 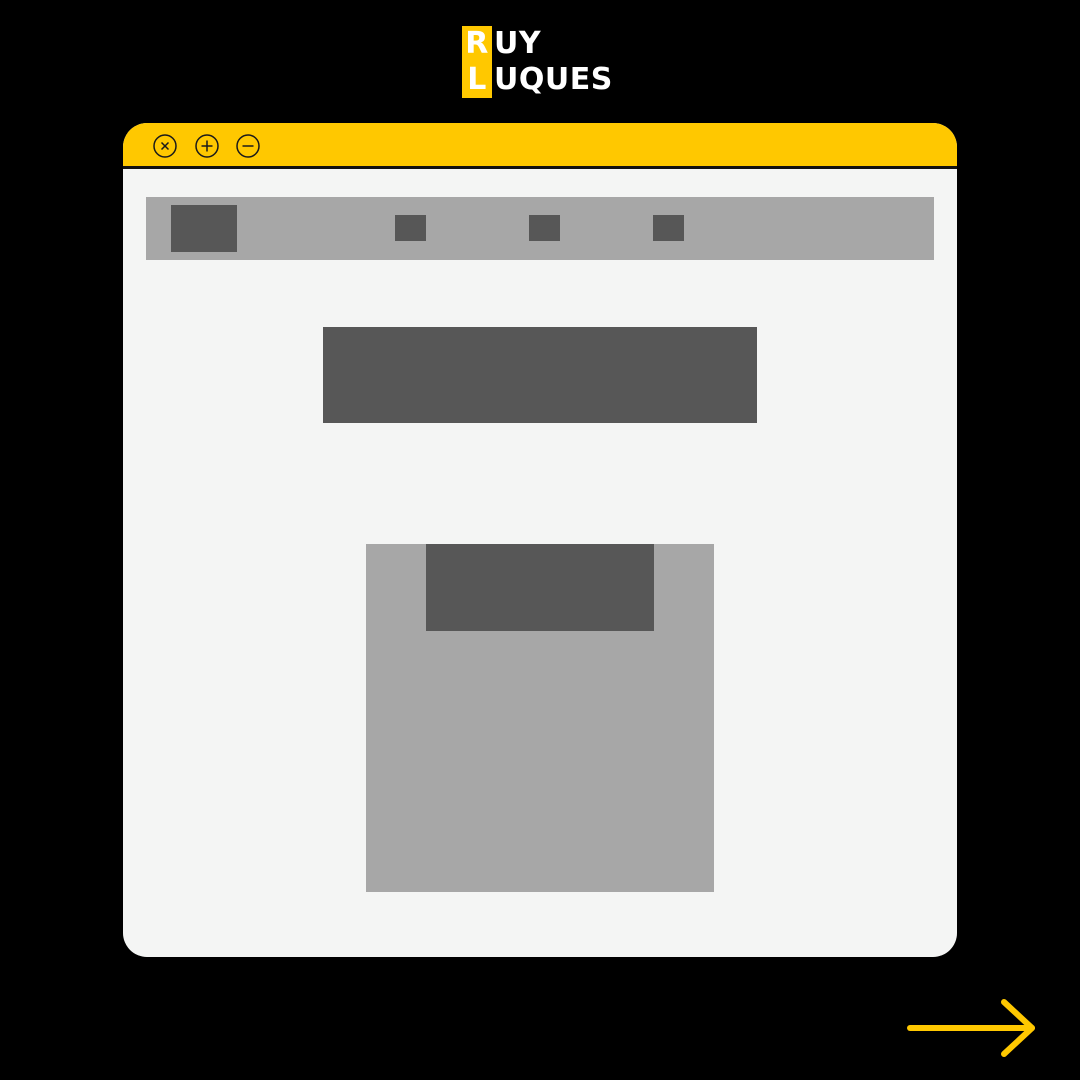 I want to click on arrow-right-icon, so click(x=973, y=1029).